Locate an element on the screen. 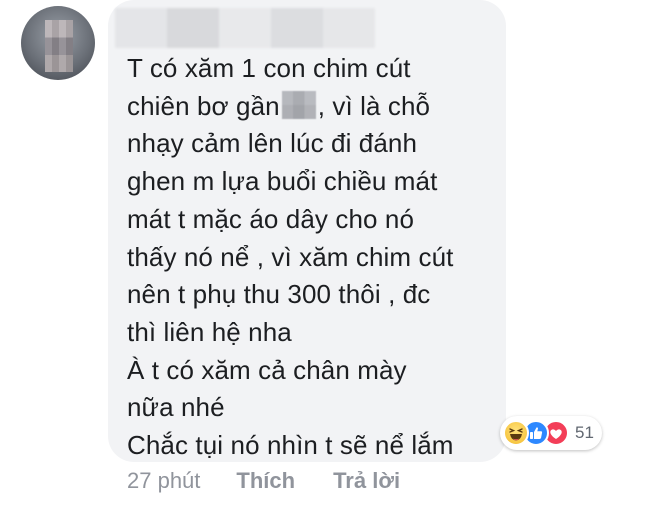 The width and height of the screenshot is (650, 505). reply-link: Trả lời is located at coordinates (366, 481).